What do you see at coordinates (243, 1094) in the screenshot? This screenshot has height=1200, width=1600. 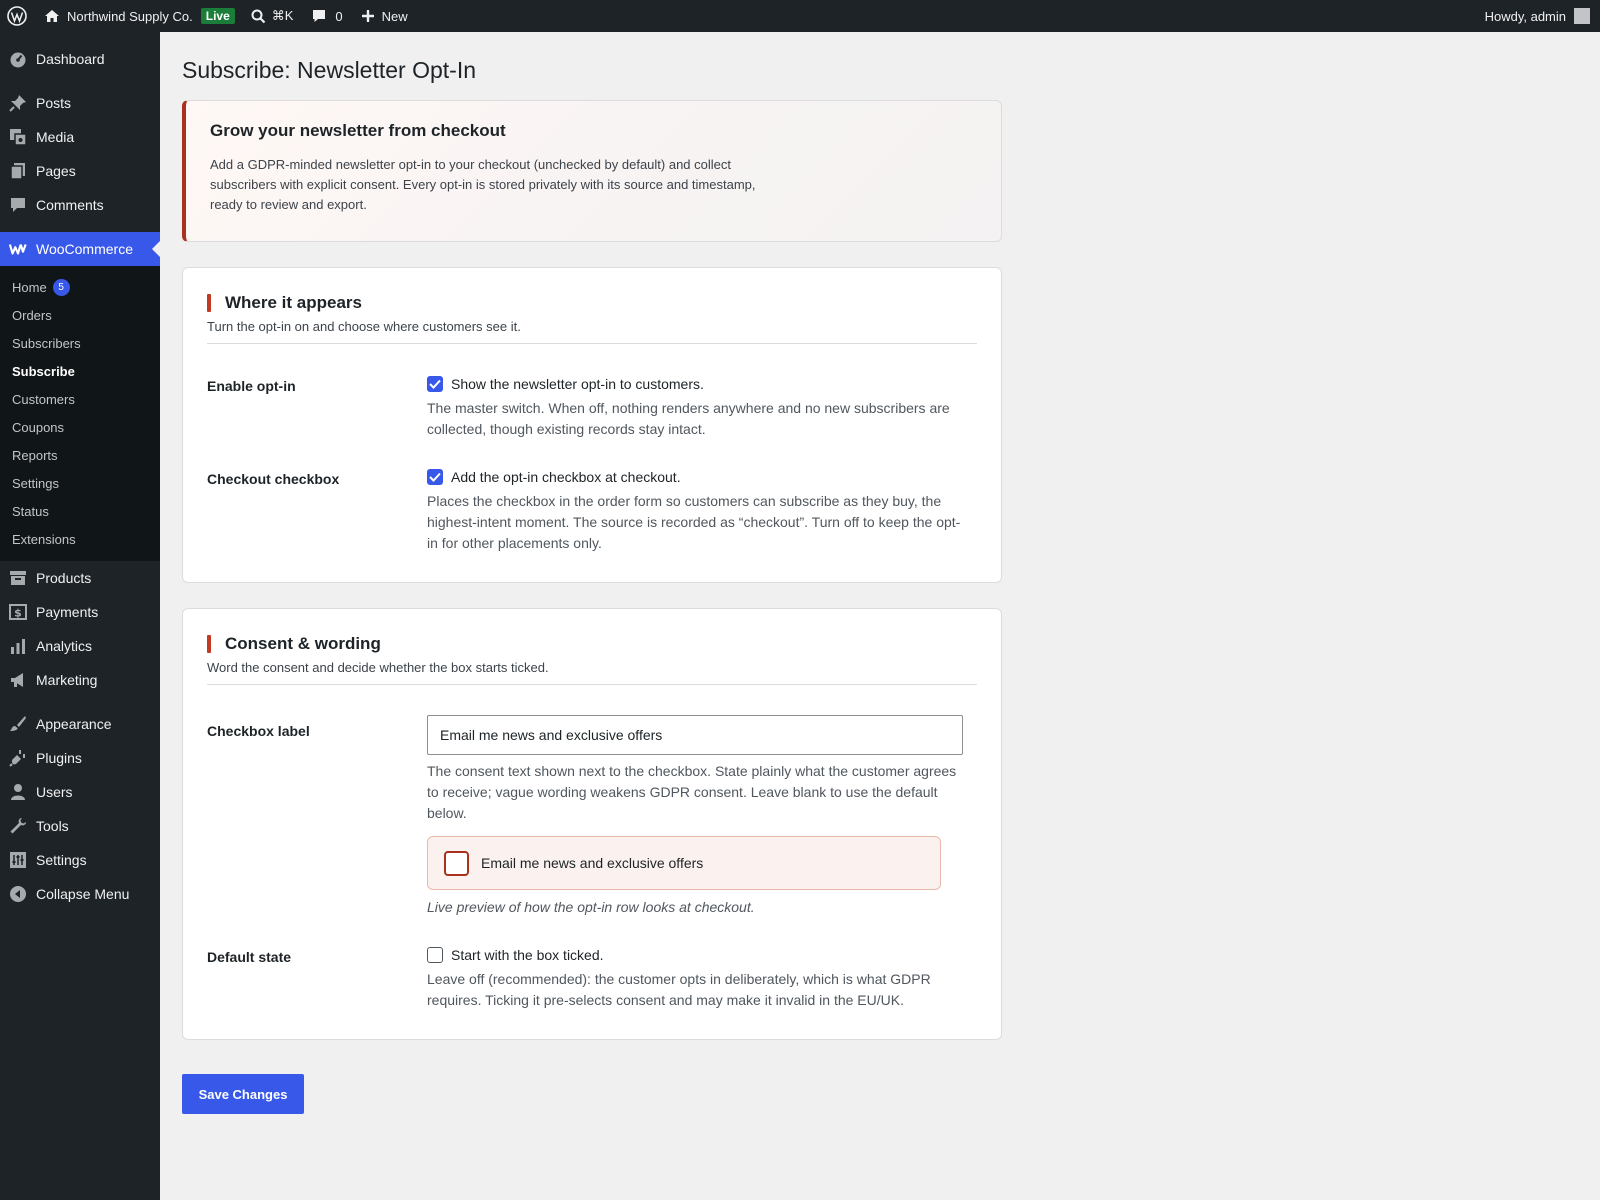 I see `save-changes-button: Save Changes` at bounding box center [243, 1094].